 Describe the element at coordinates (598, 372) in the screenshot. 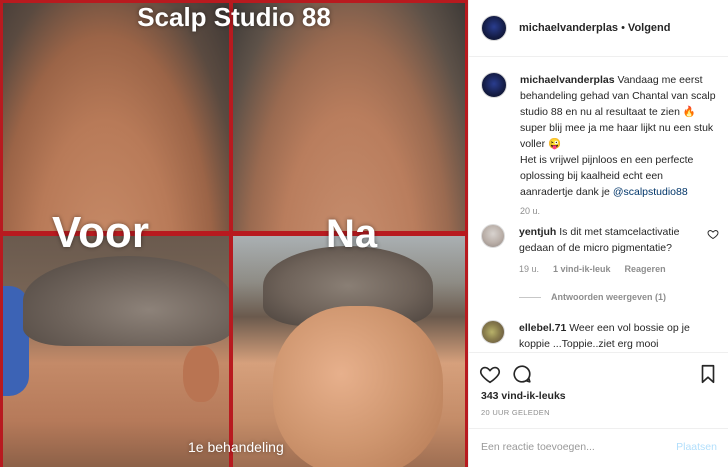

I see `action-bar` at that location.